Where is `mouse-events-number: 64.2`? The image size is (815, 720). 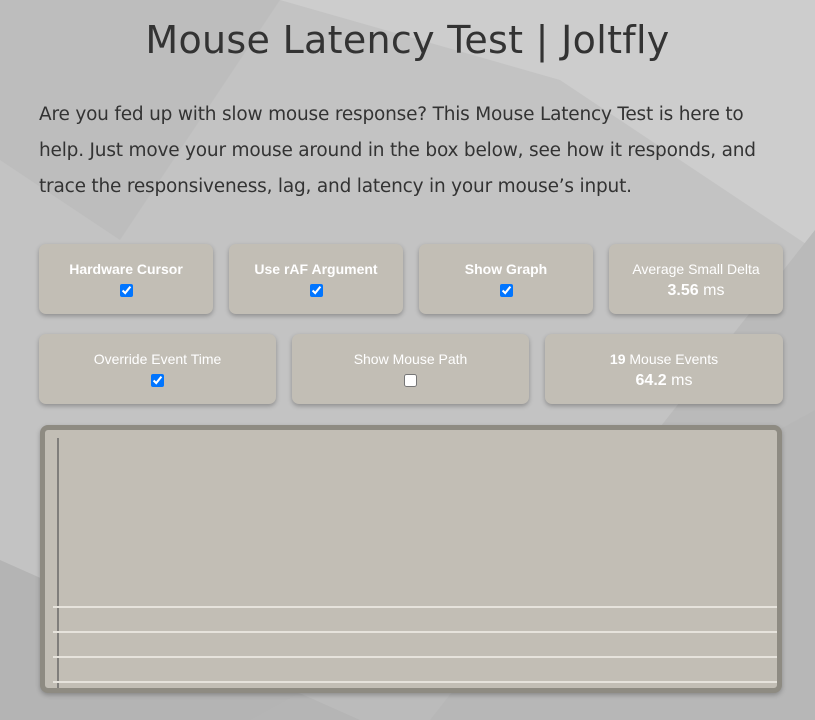
mouse-events-number: 64.2 is located at coordinates (651, 380).